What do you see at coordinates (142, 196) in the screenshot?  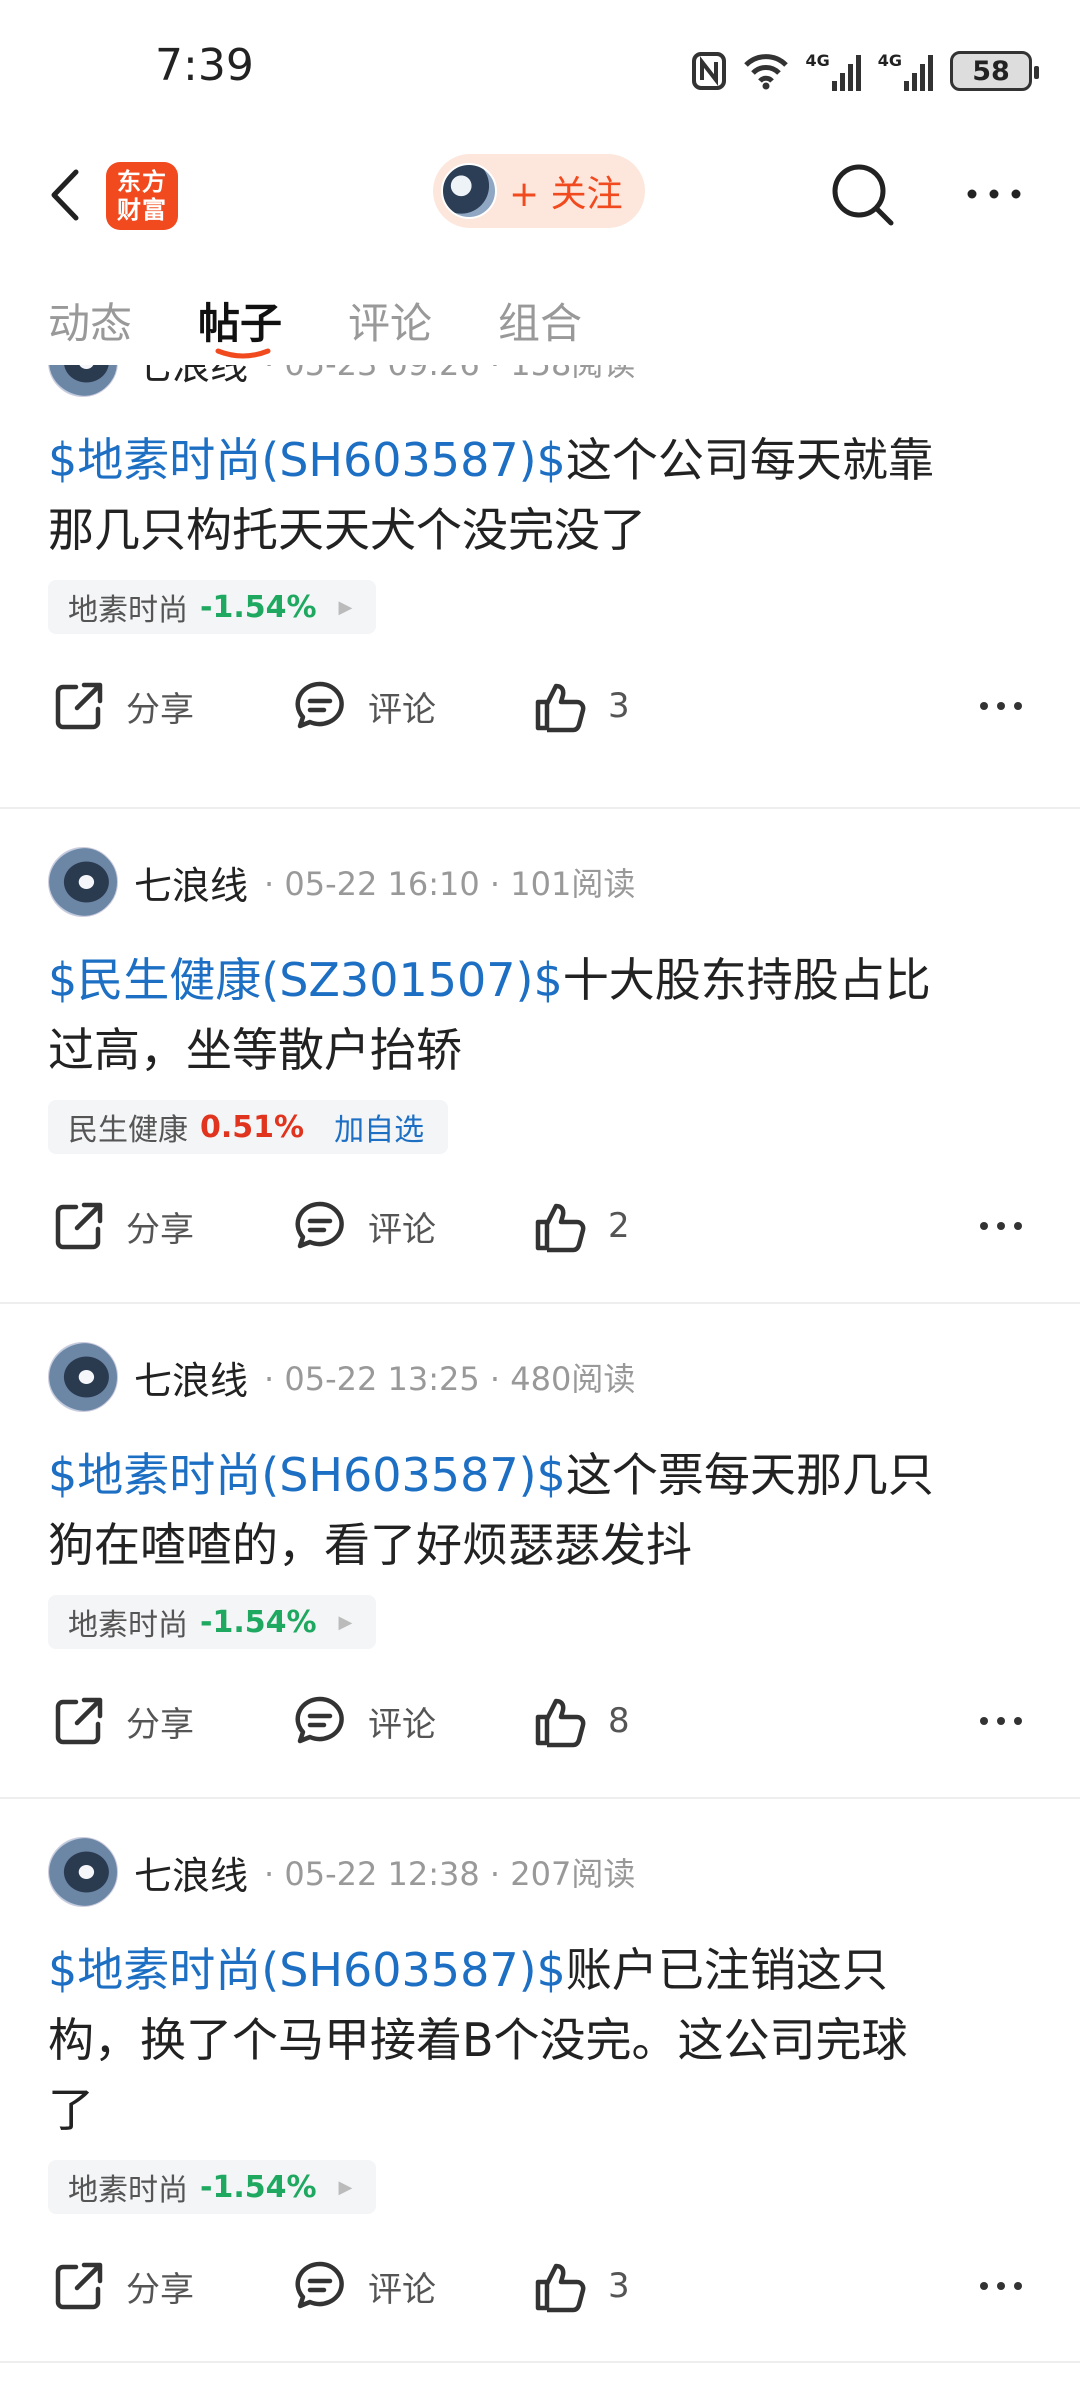 I see `app-logo: 东方 财富` at bounding box center [142, 196].